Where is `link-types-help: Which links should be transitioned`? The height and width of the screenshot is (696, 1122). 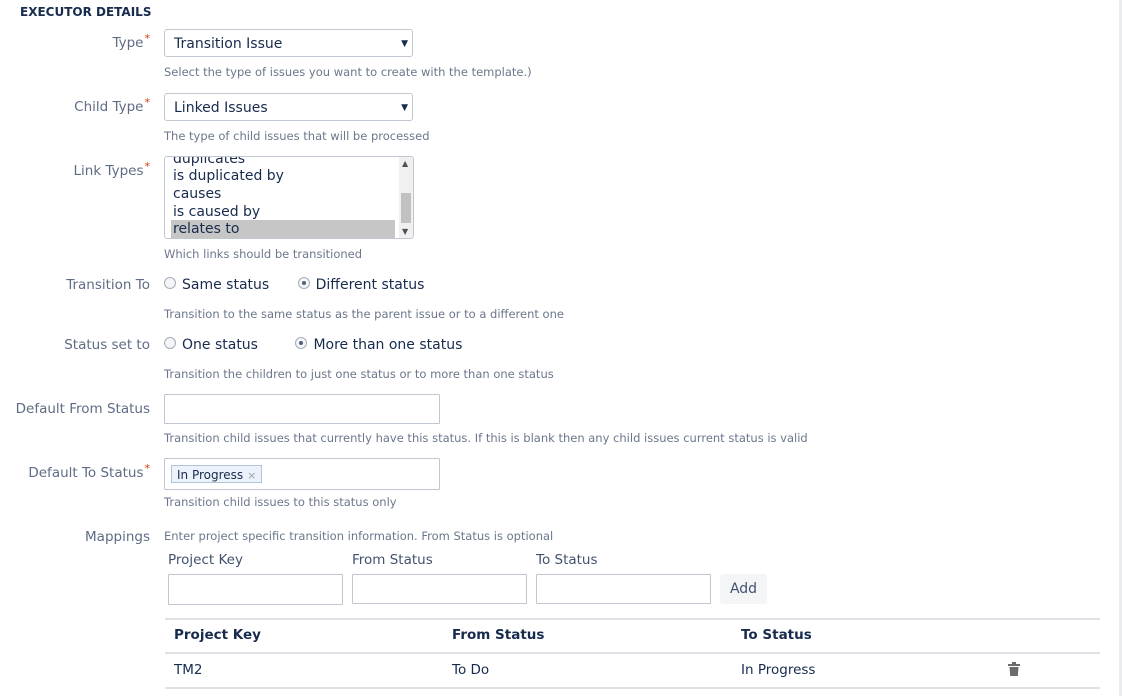
link-types-help: Which links should be transitioned is located at coordinates (263, 254).